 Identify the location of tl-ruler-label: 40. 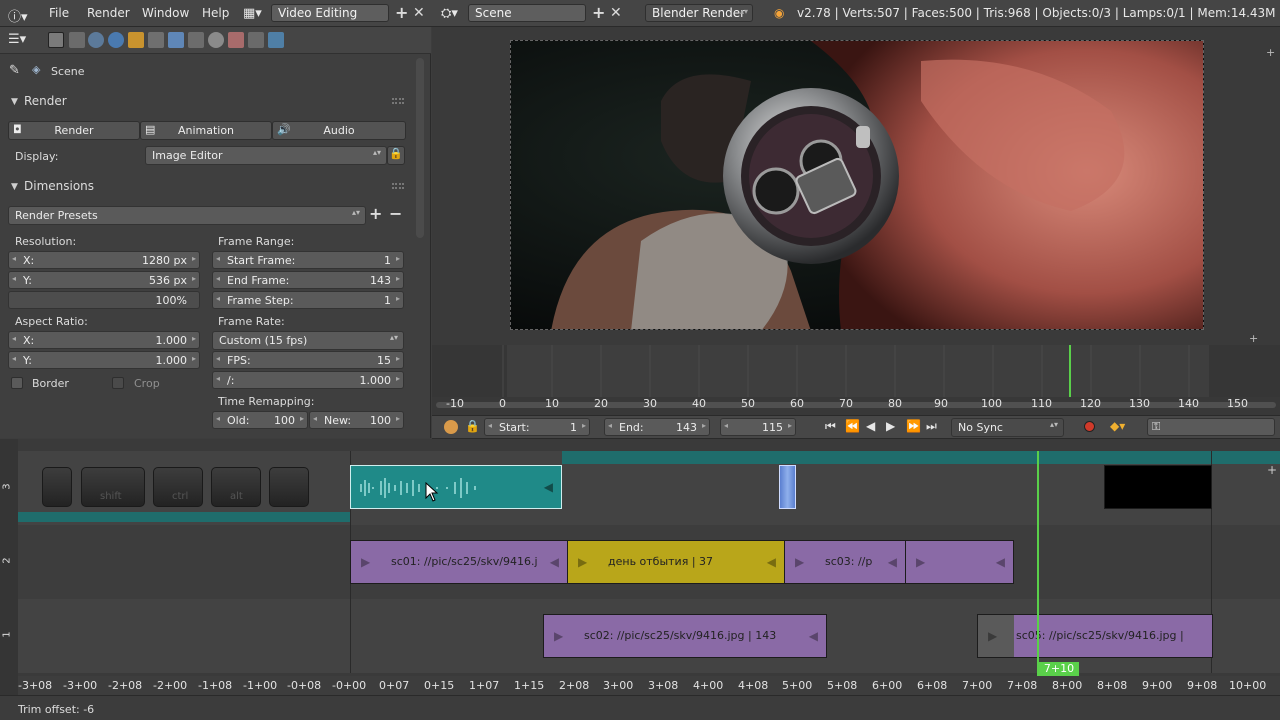
(699, 403).